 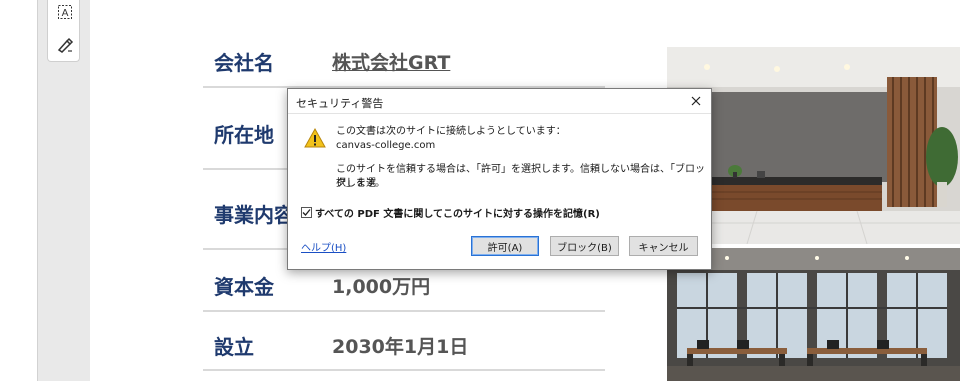 I want to click on dialog-site: canvas-college.com, so click(x=386, y=145).